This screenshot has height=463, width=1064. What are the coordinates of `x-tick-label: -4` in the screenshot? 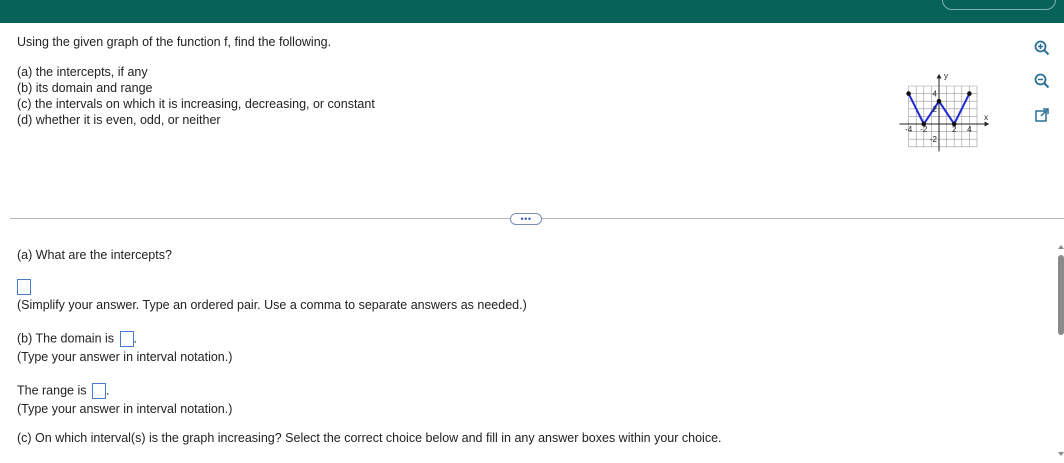 It's located at (909, 129).